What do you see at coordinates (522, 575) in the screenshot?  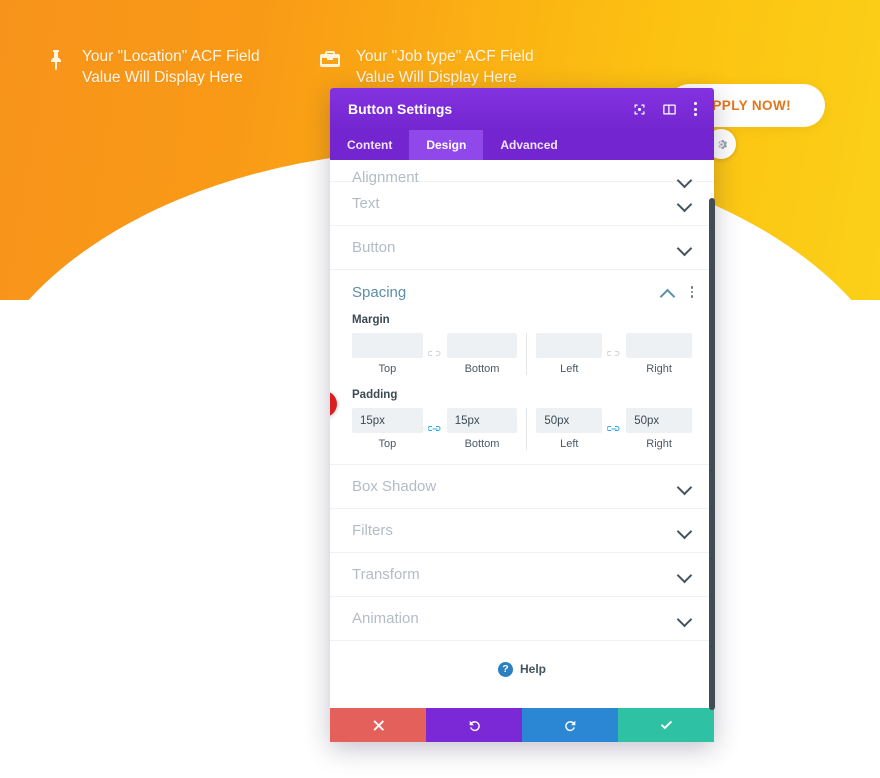 I see `section-transform: Transform` at bounding box center [522, 575].